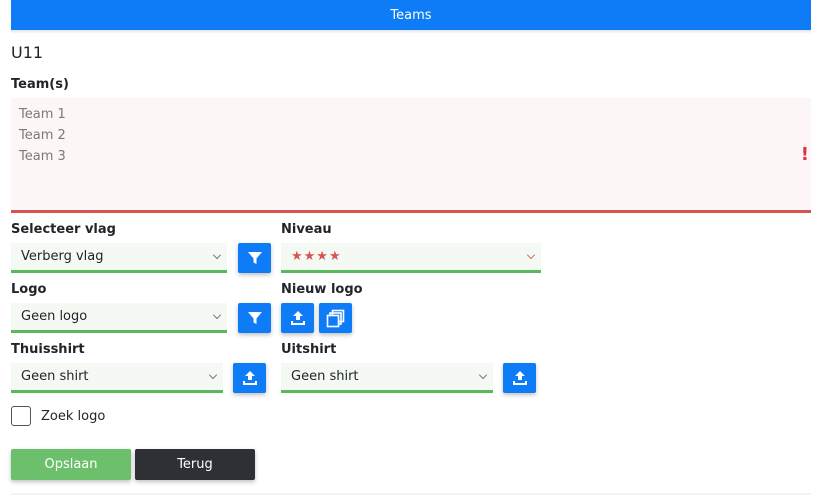 Image resolution: width=823 pixels, height=497 pixels. I want to click on copy-icon, so click(335, 318).